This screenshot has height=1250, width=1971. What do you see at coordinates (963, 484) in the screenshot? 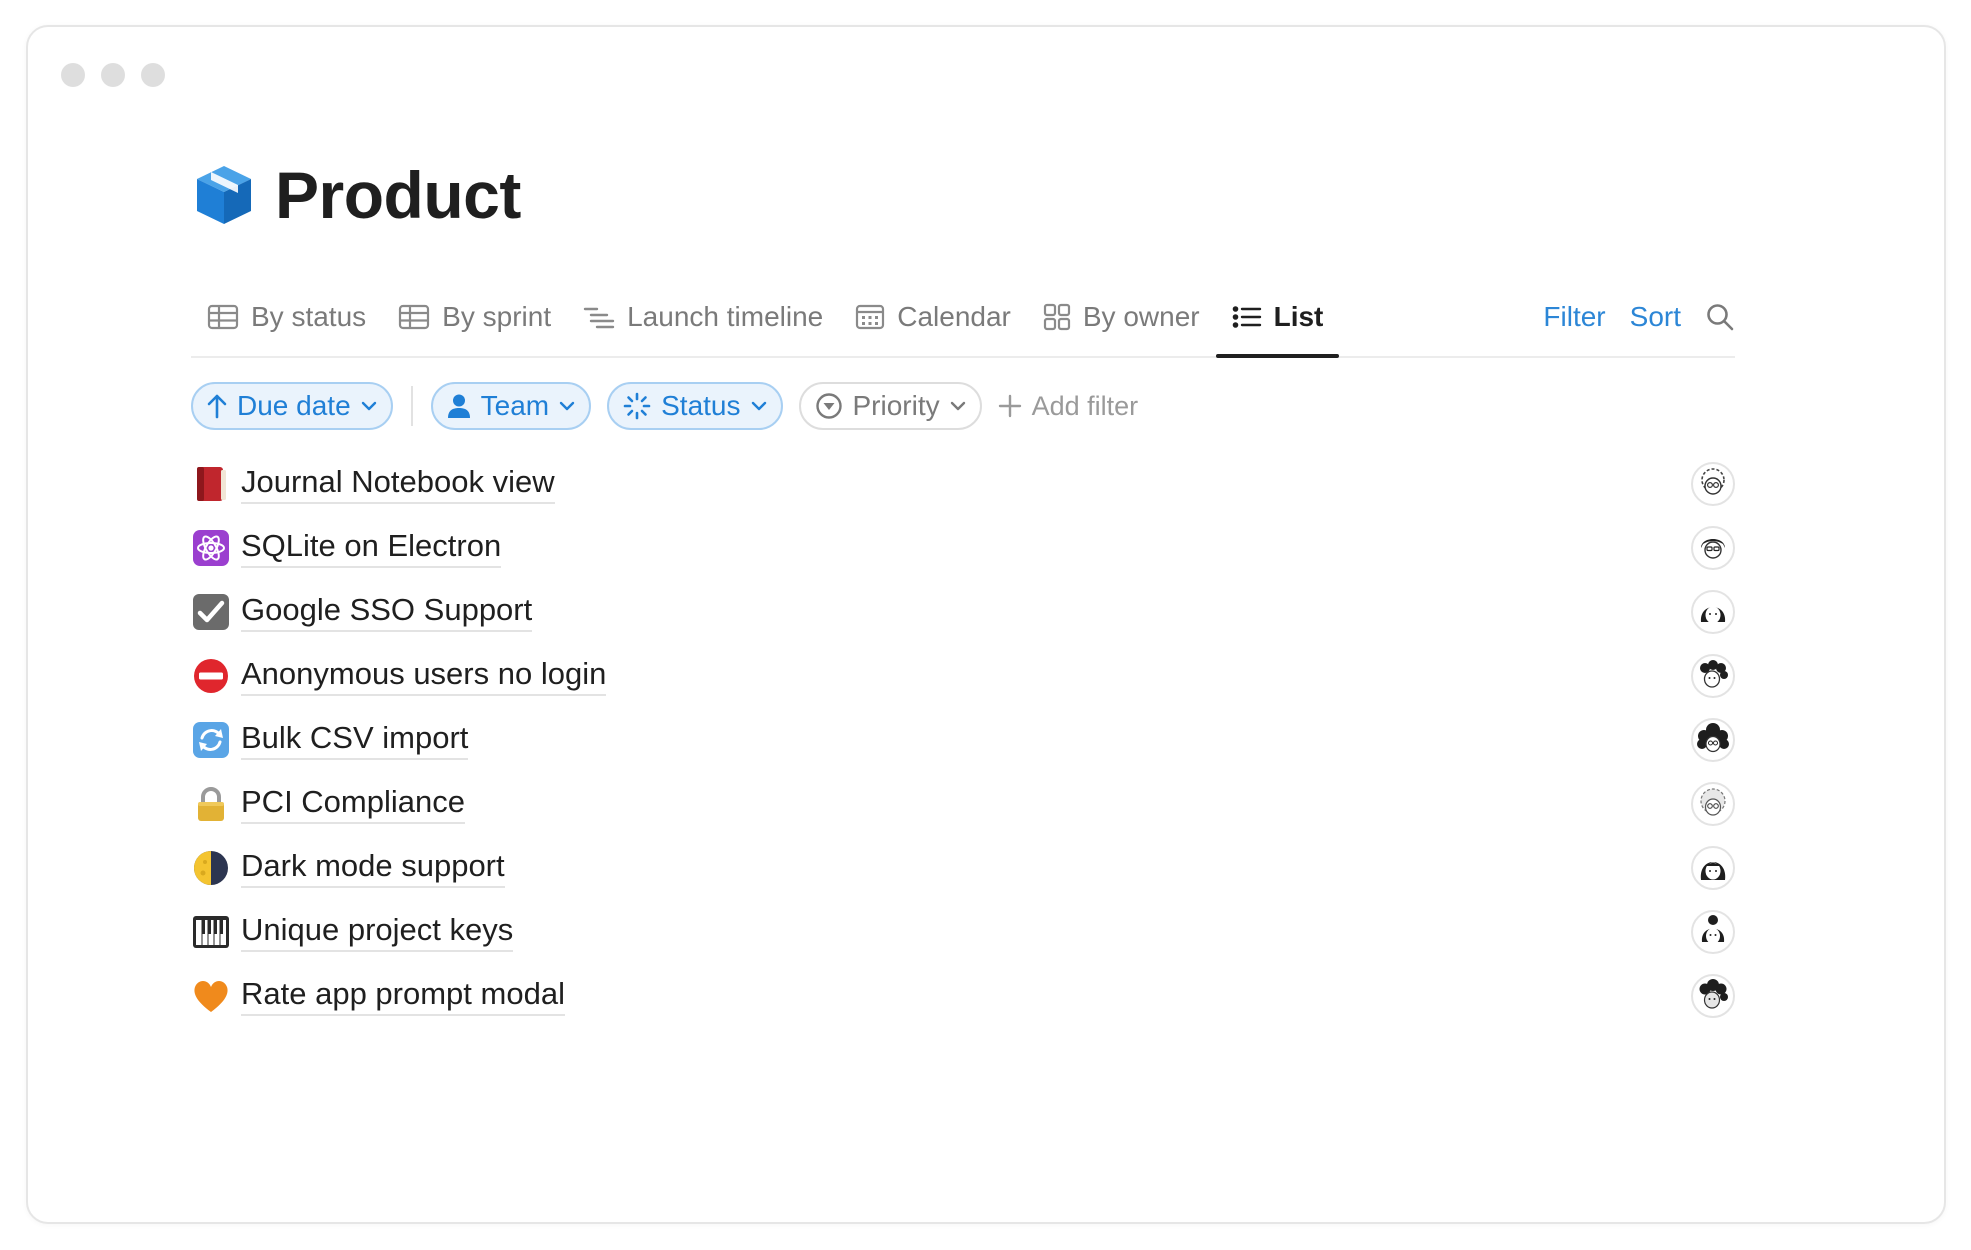
I see `list-item: Journal Notebook view` at bounding box center [963, 484].